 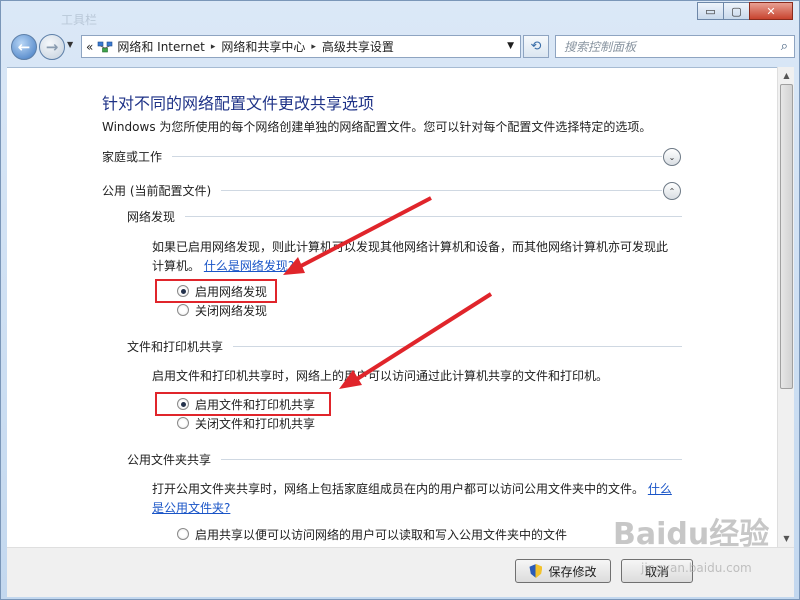 I want to click on scroll-down-icon: ▼, so click(x=786, y=538).